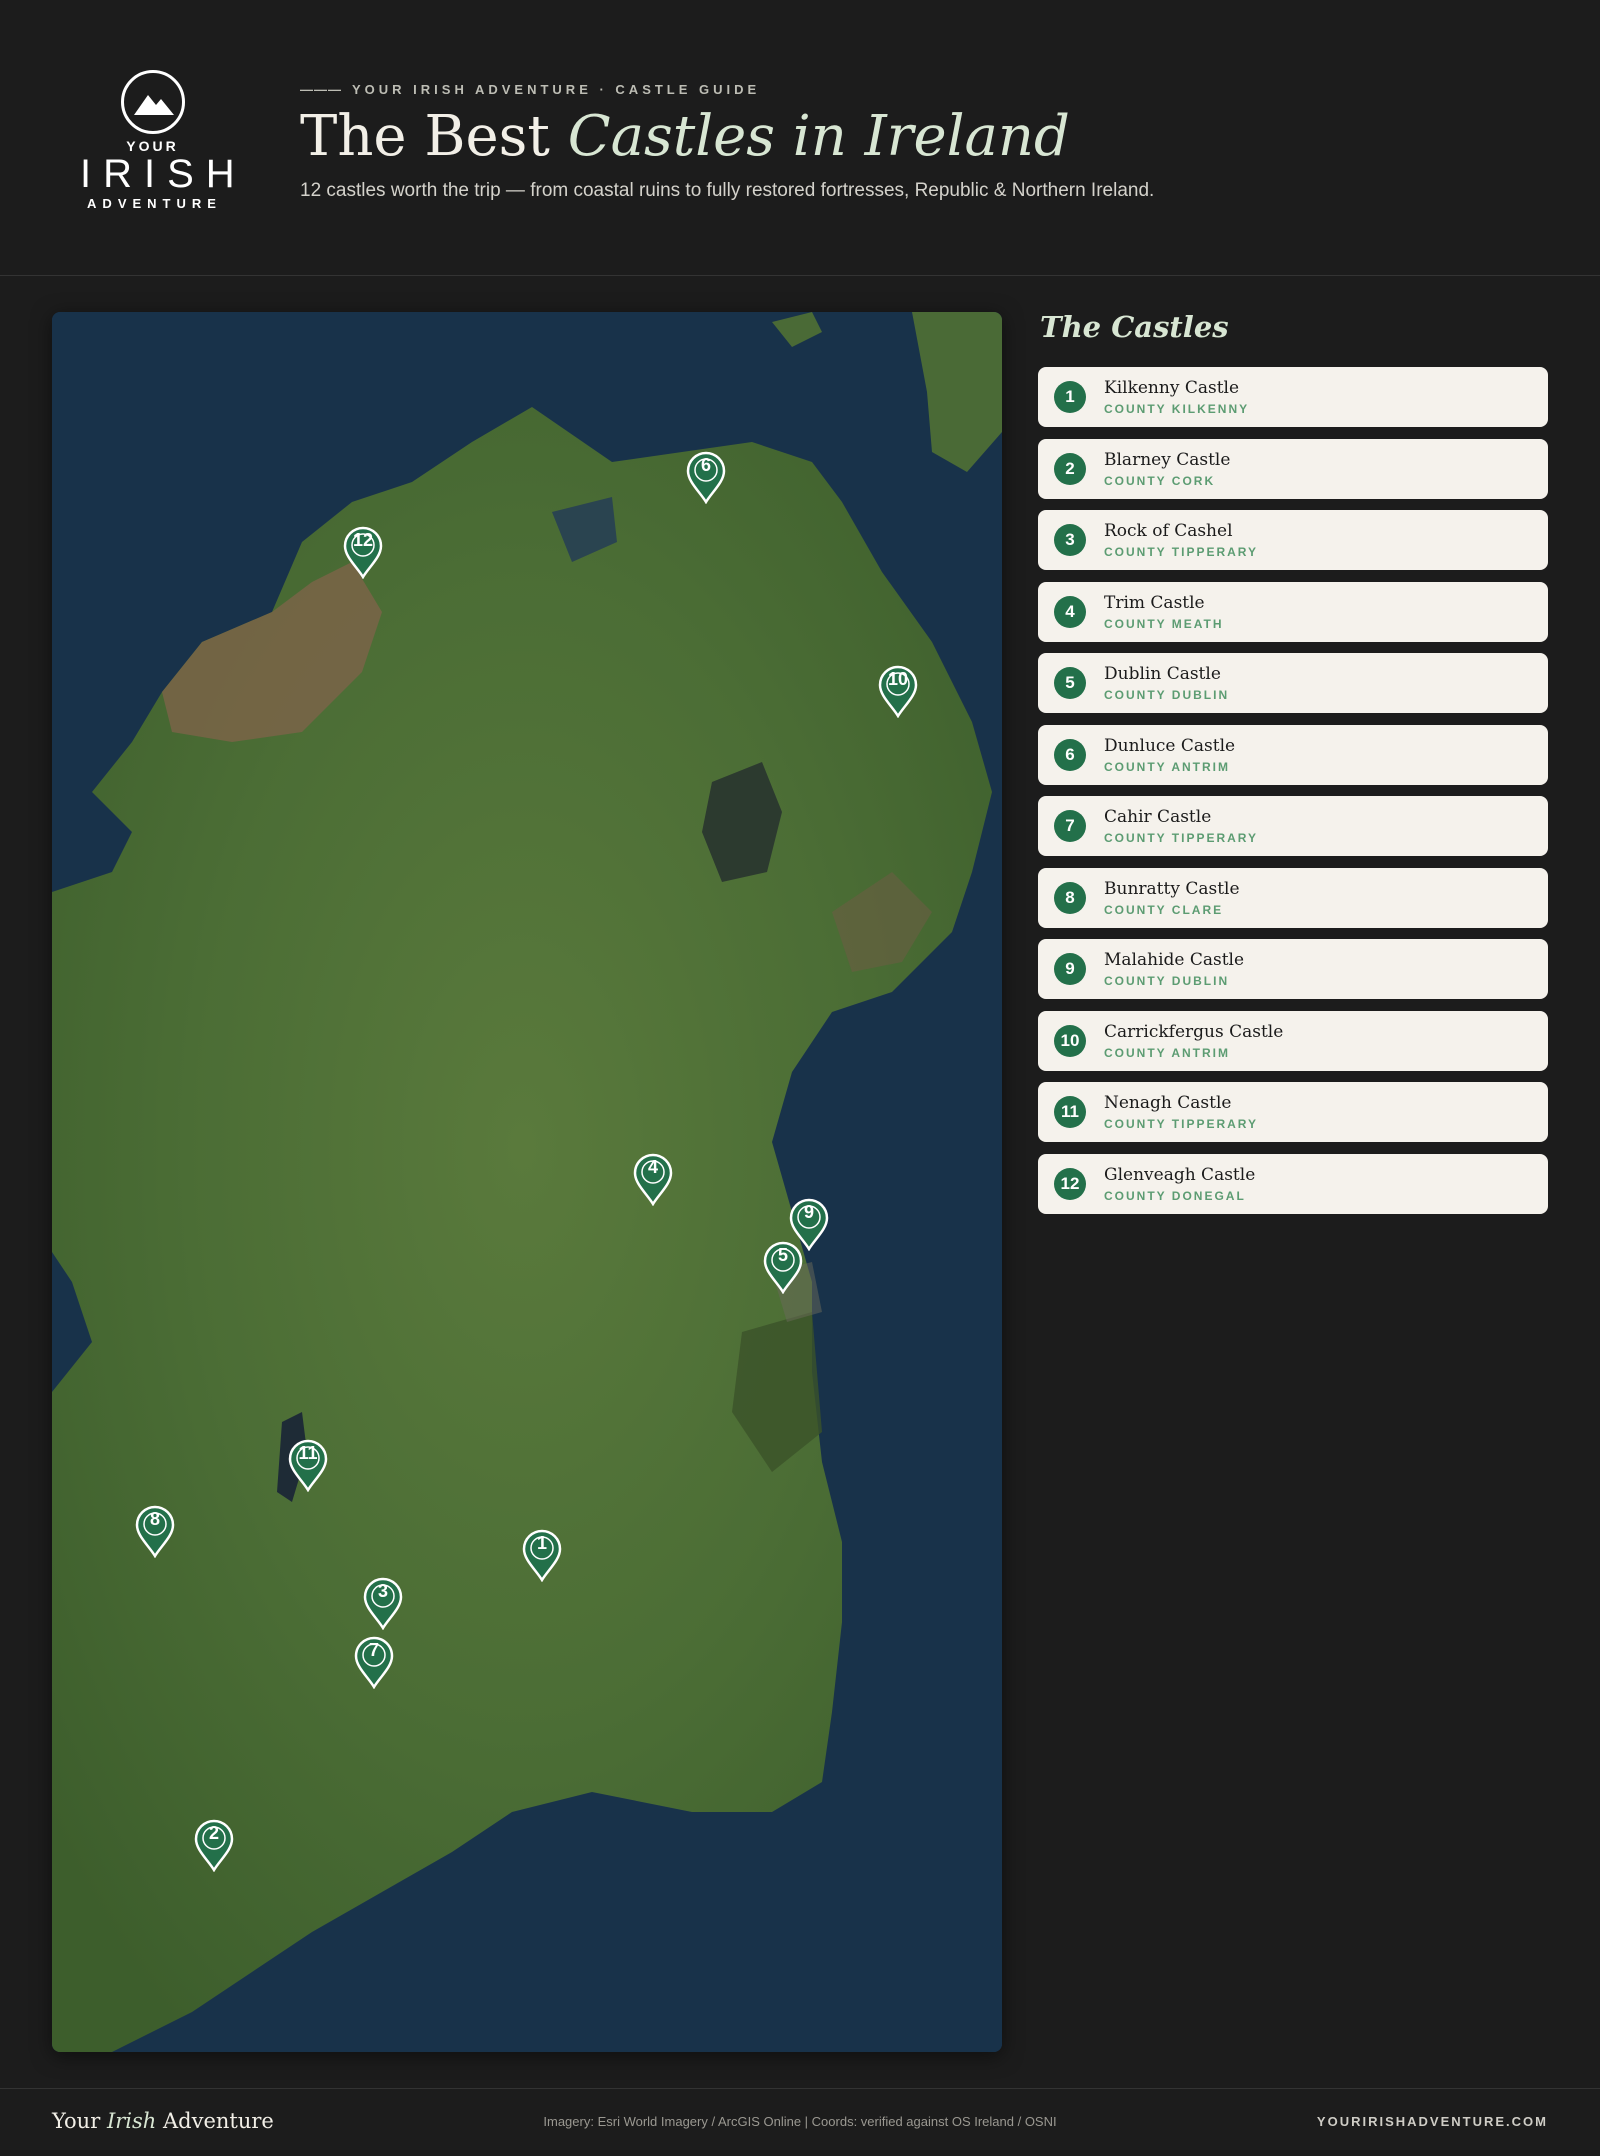 The width and height of the screenshot is (1600, 2156). I want to click on marker-number: 12, so click(363, 540).